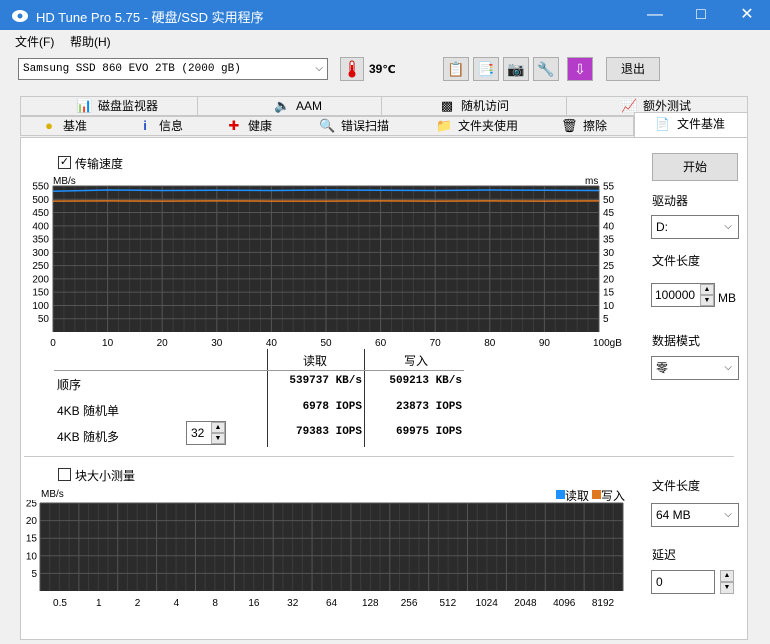 This screenshot has height=644, width=770. I want to click on tab-row-bottom: ● 基准 i 信息 ✚ 健康 🔍 错误扫描 📁 文件夹使用 🗑 擦除, so click(327, 126).